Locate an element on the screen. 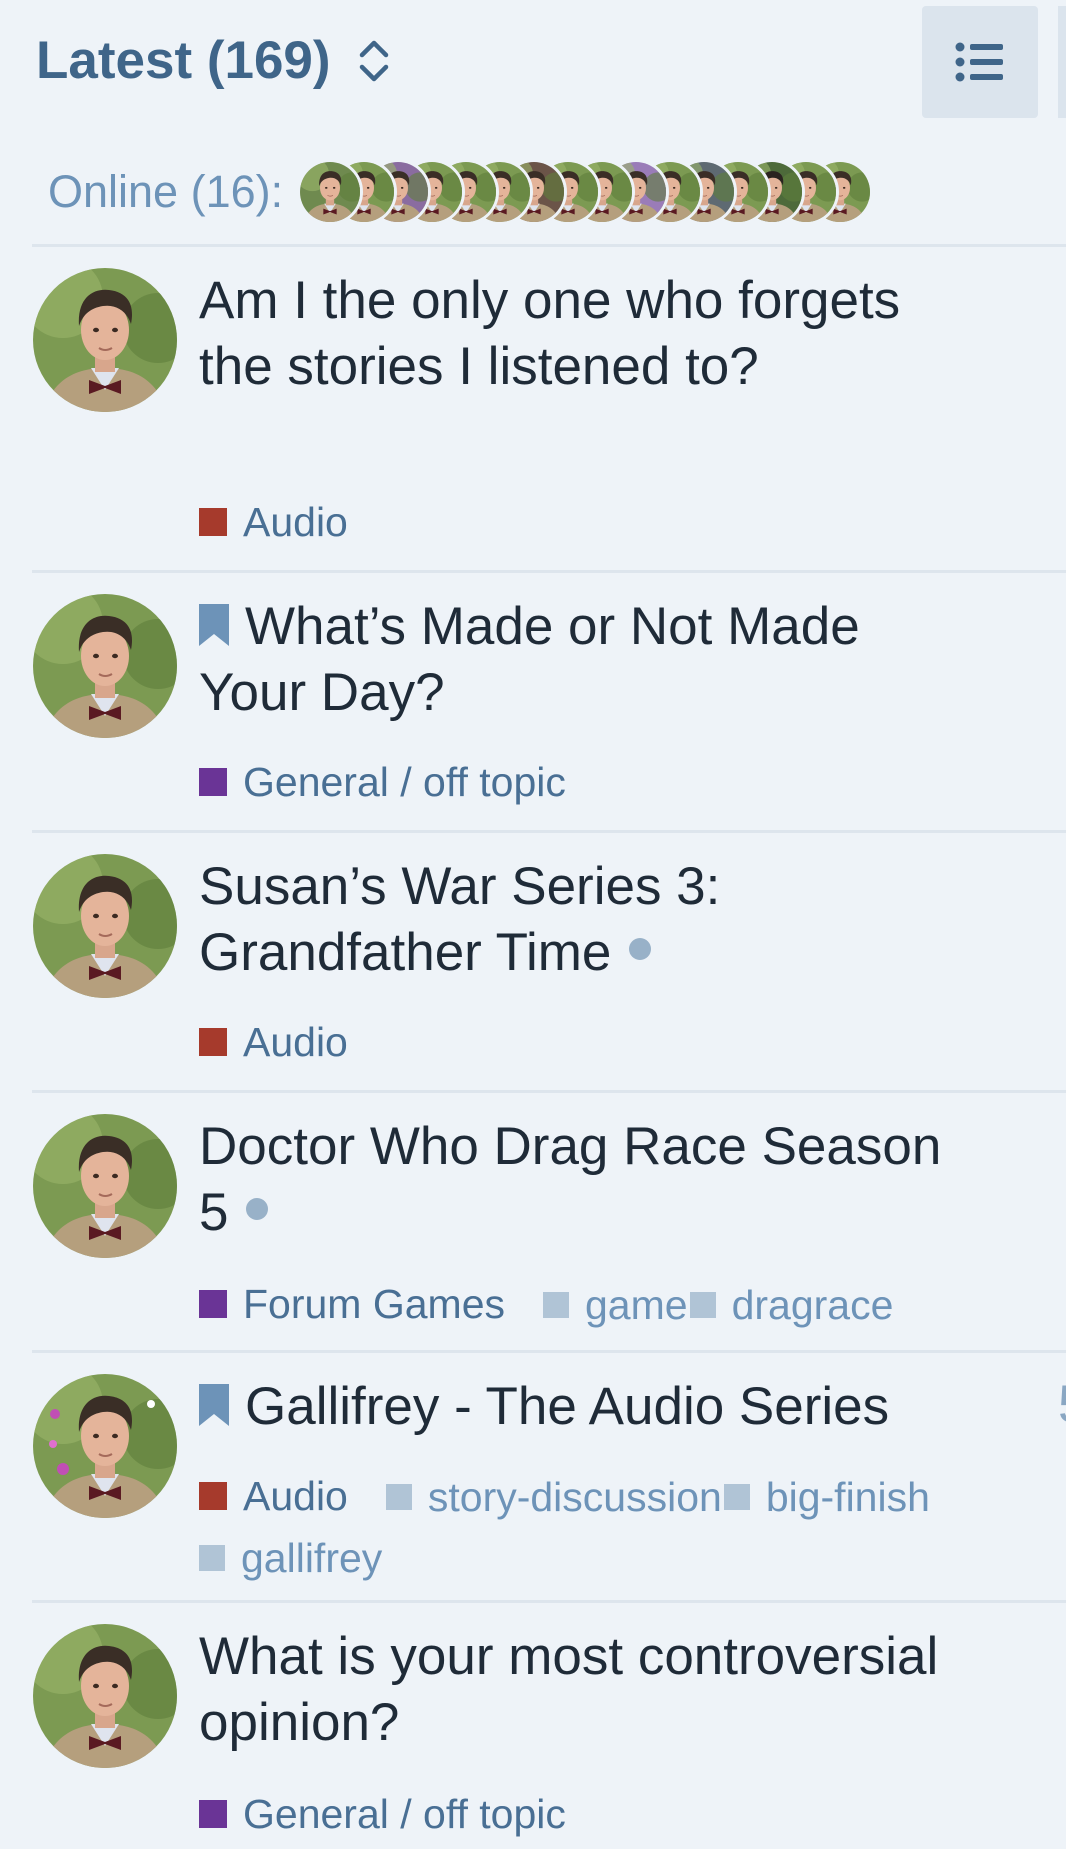  latest-sort-dropdown: Latest (169) is located at coordinates (213, 60).